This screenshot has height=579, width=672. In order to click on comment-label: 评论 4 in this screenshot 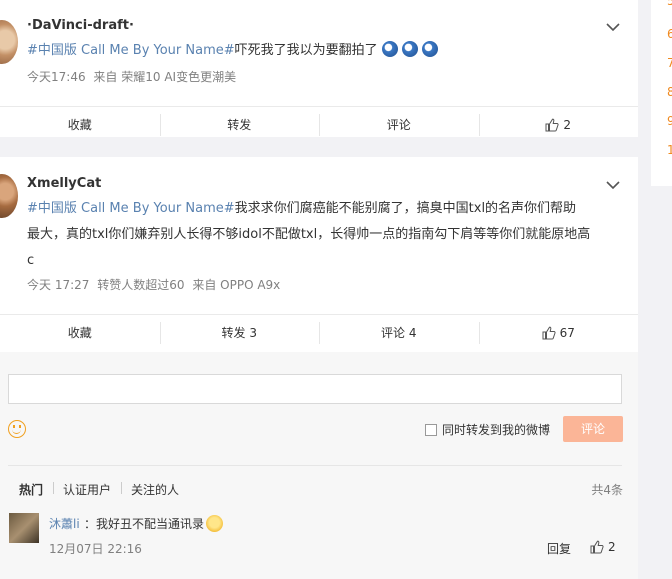, I will do `click(399, 332)`.